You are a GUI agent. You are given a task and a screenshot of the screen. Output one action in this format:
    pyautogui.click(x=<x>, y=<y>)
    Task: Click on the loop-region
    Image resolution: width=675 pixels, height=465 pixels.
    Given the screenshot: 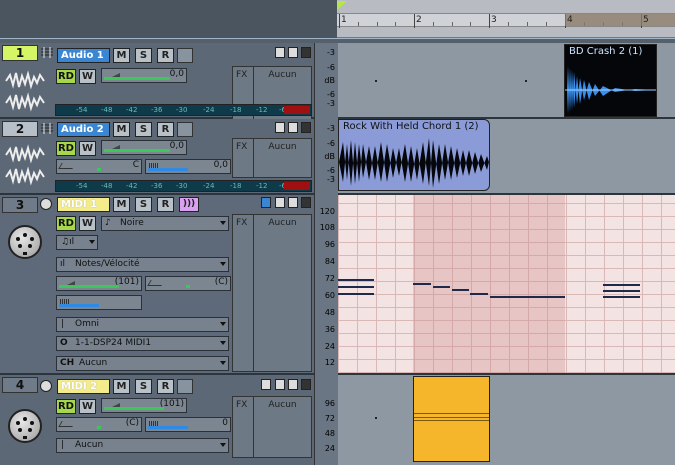 What is the action you would take?
    pyautogui.click(x=620, y=20)
    